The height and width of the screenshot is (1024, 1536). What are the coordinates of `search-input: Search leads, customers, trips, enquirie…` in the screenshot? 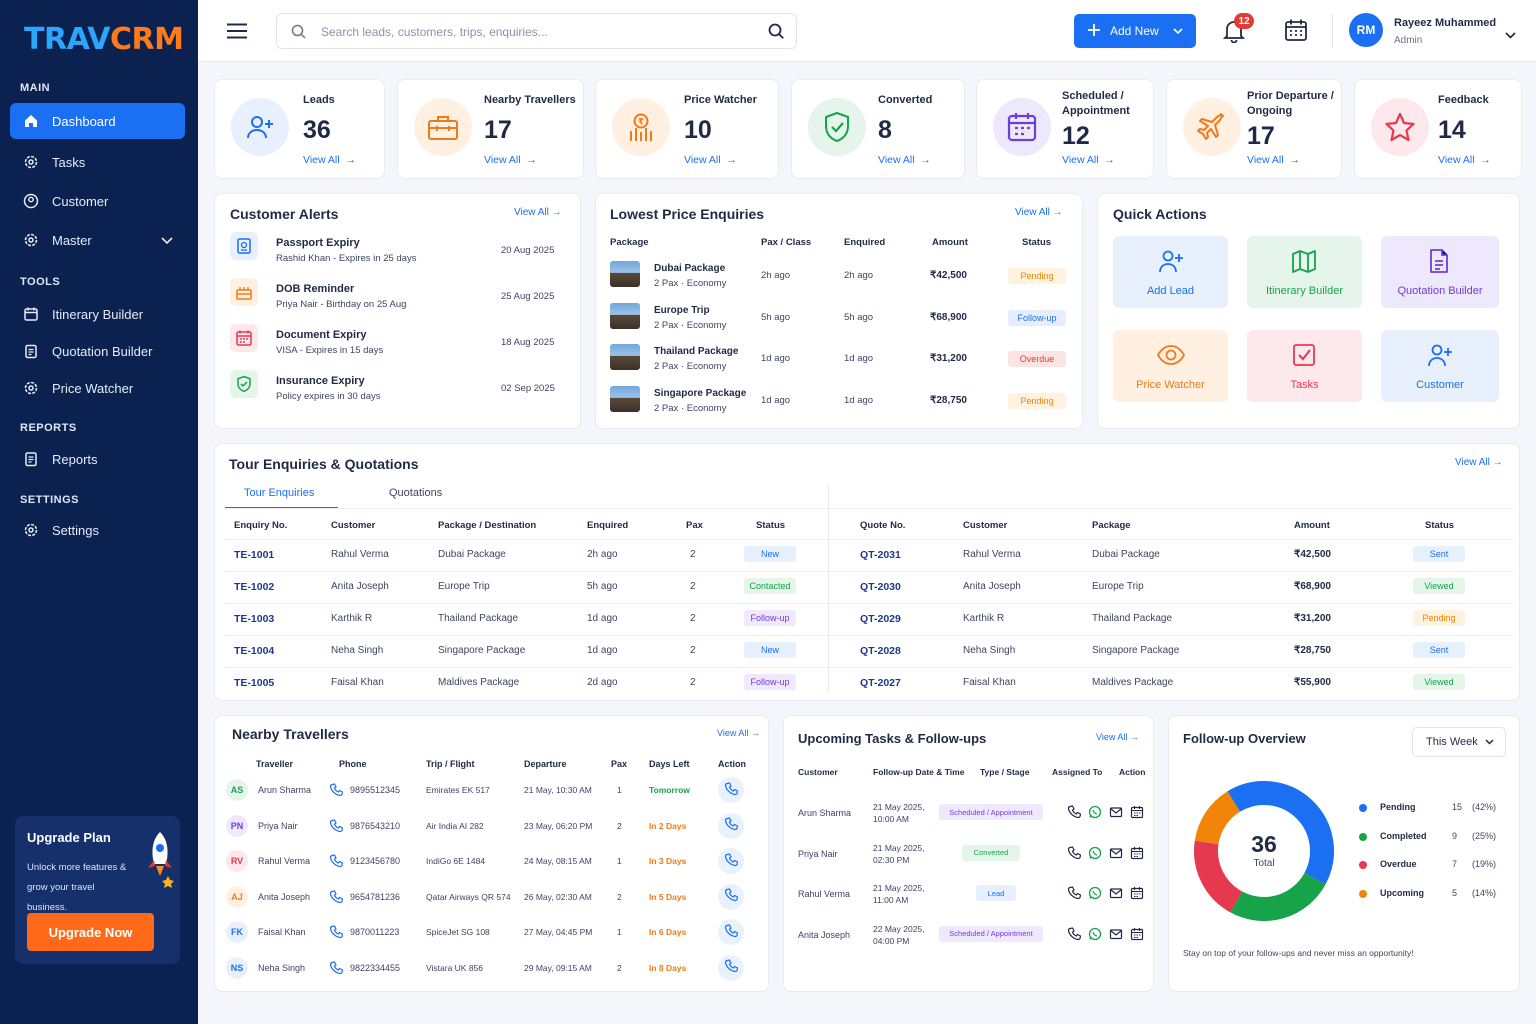 It's located at (536, 31).